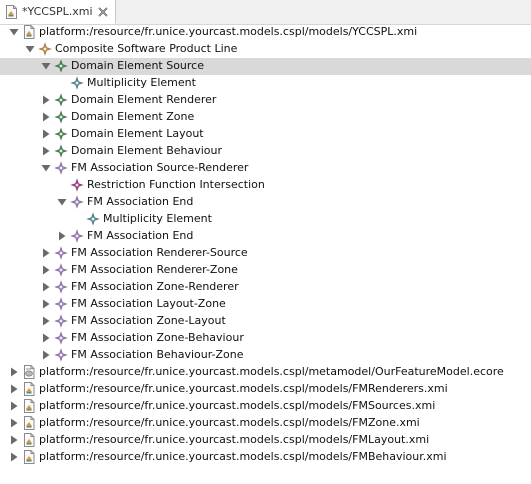 The height and width of the screenshot is (484, 531). What do you see at coordinates (29, 372) in the screenshot?
I see `ecore-file-icon` at bounding box center [29, 372].